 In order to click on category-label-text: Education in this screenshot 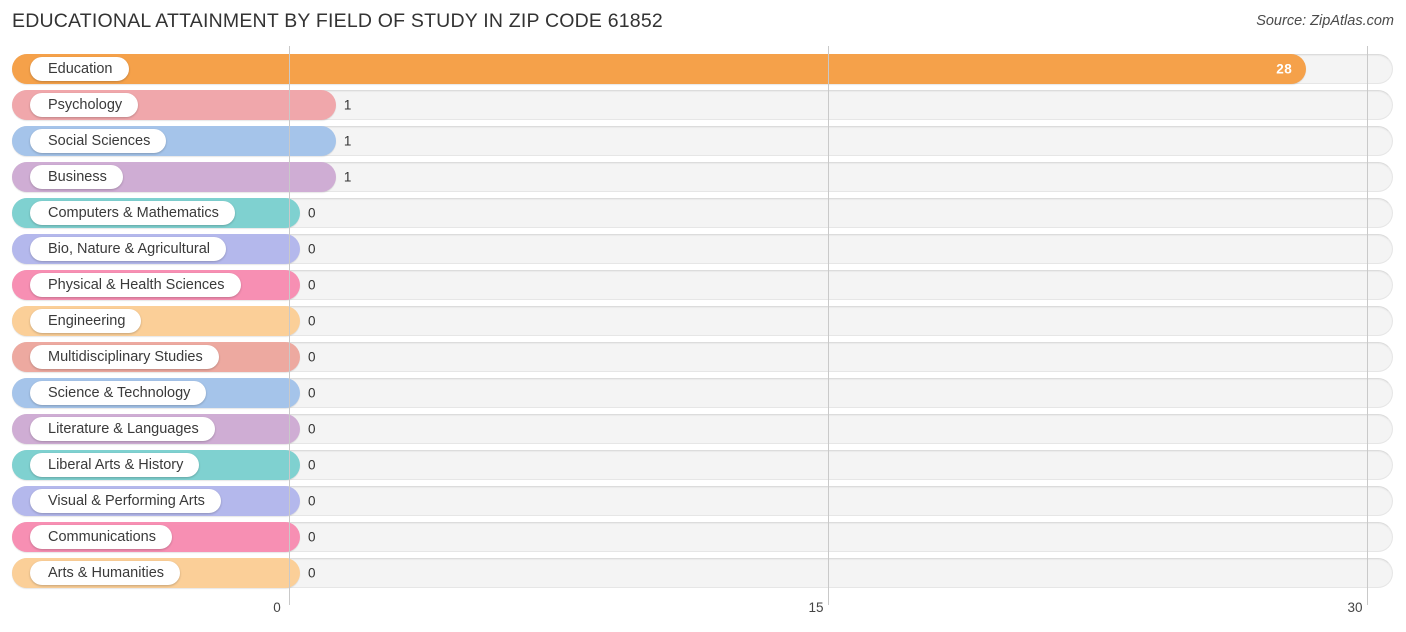, I will do `click(80, 68)`.